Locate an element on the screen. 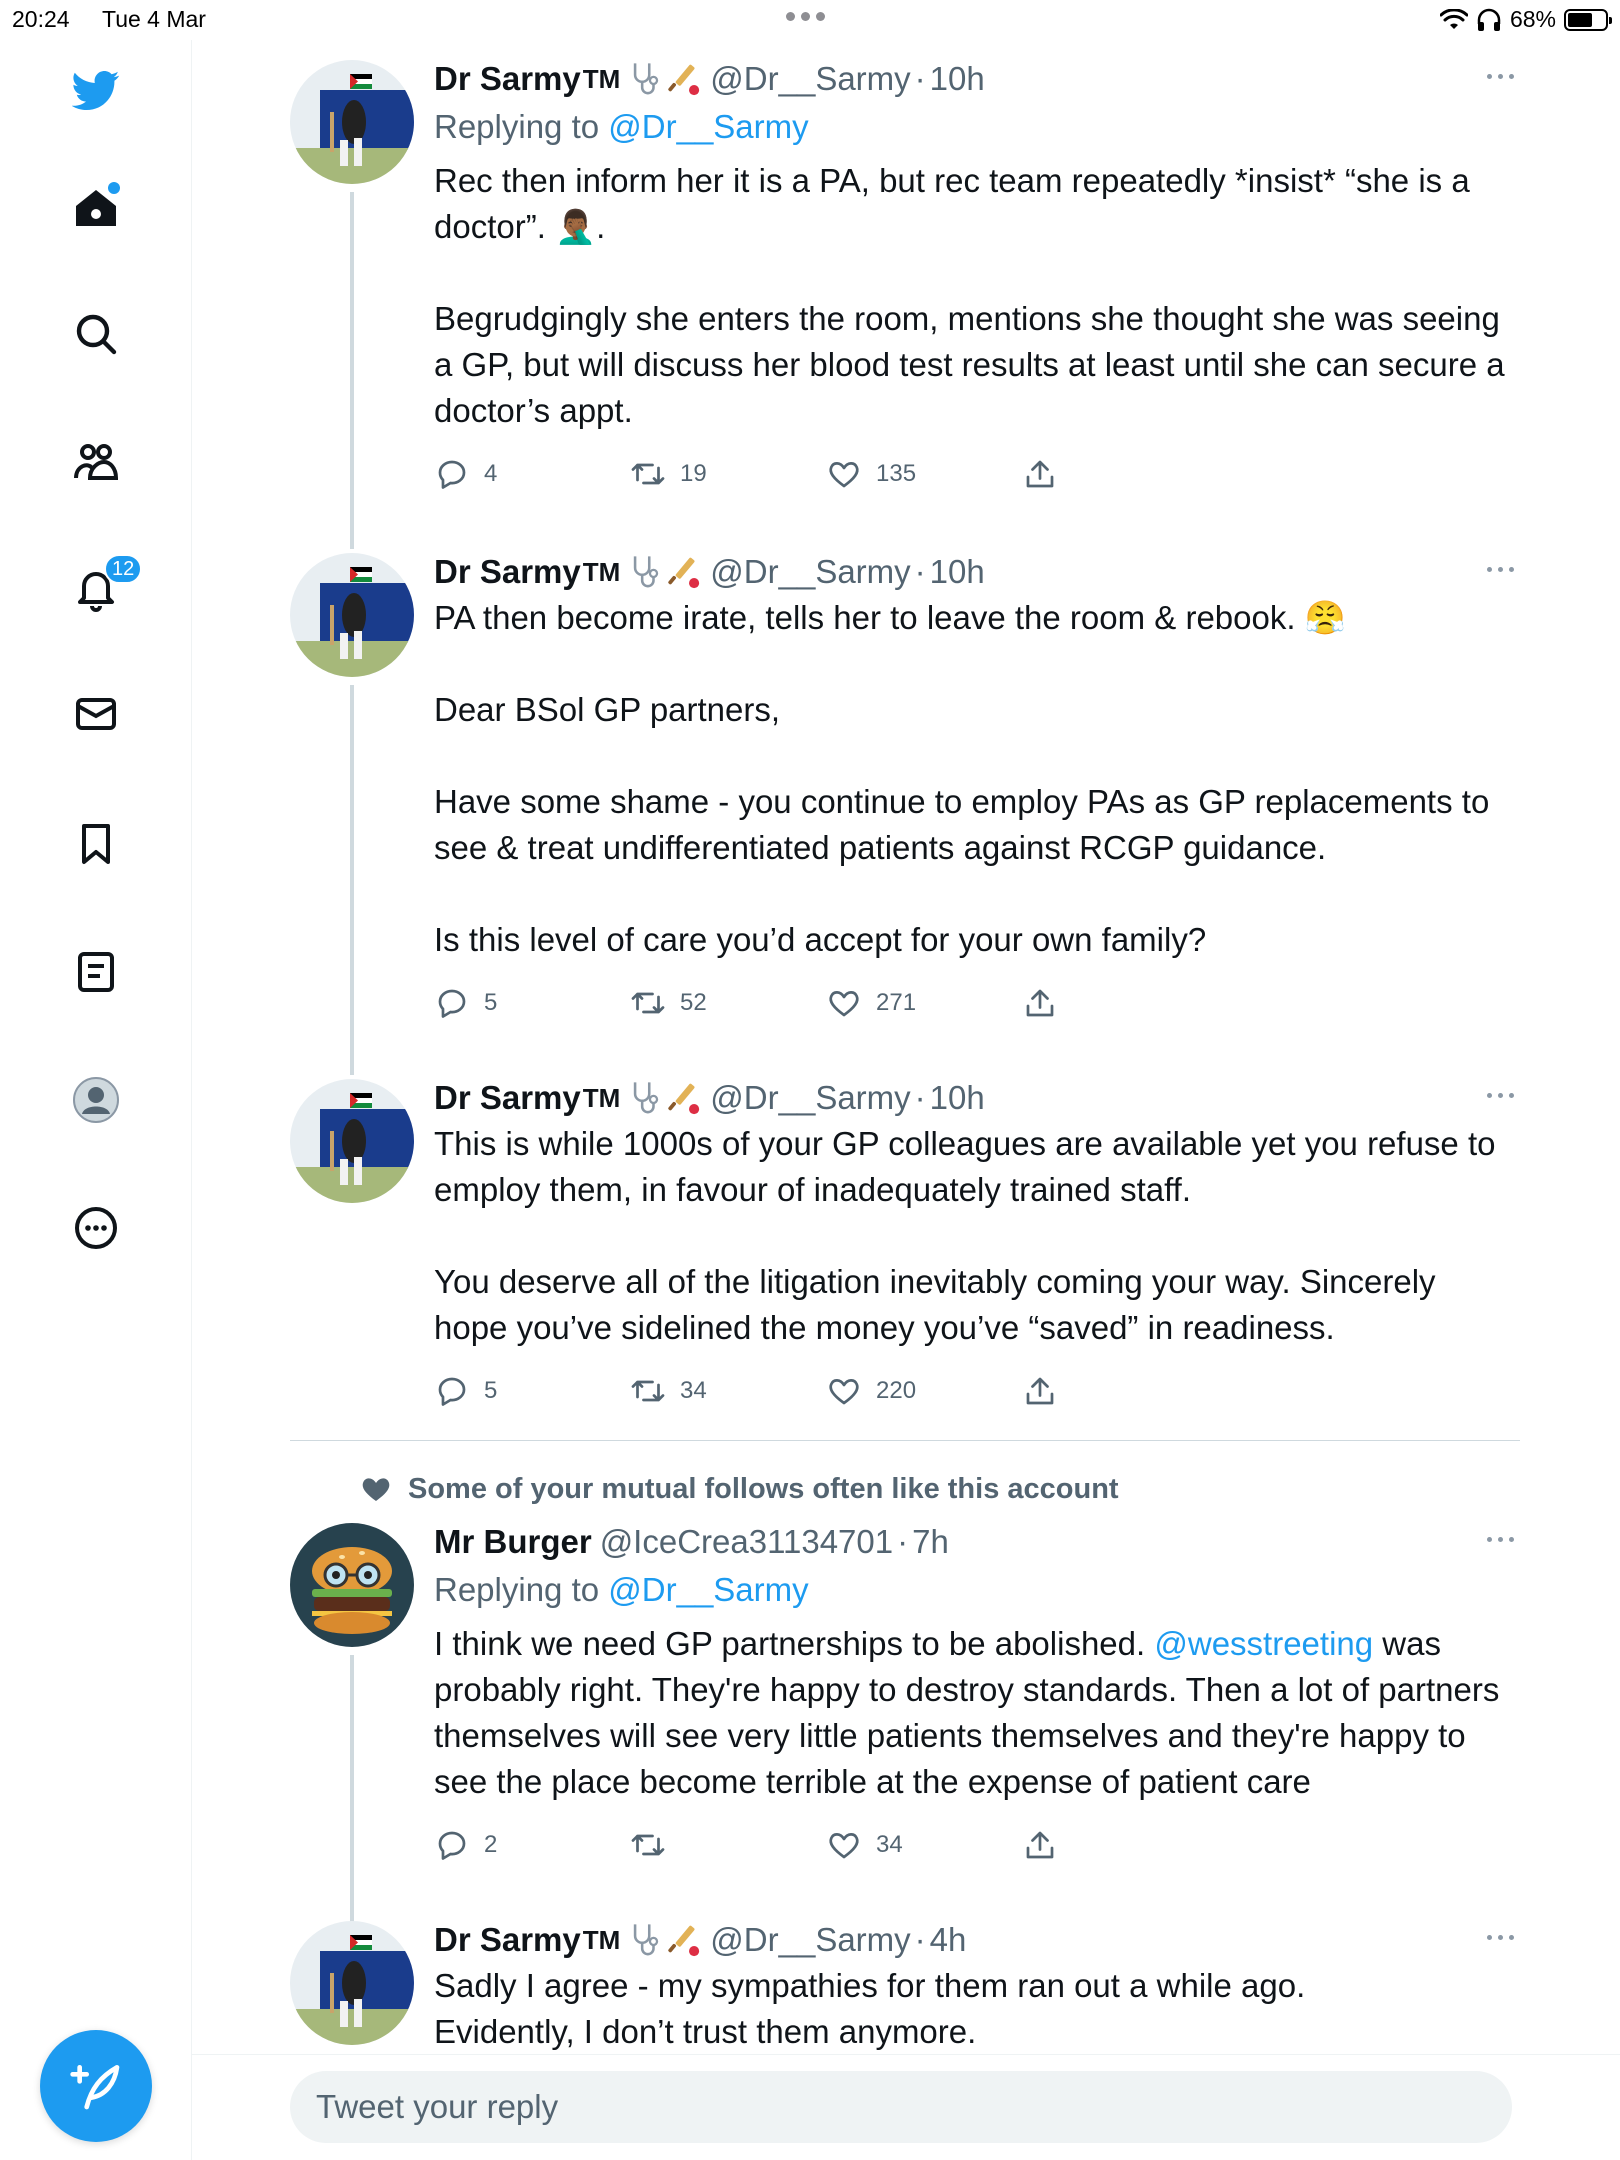 The image size is (1620, 2160). communities-icon is located at coordinates (96, 462).